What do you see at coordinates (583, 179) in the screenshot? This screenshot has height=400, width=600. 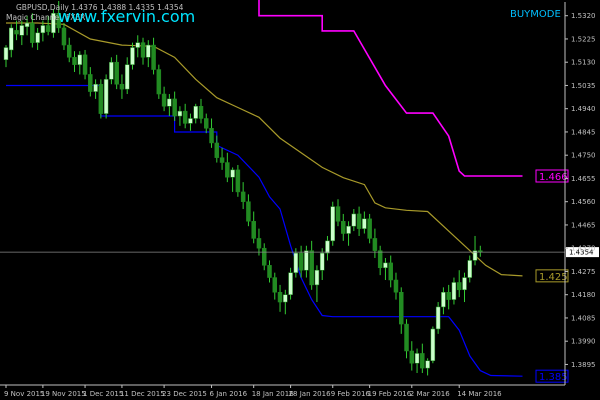 I see `y-tick-label: 1.4655` at bounding box center [583, 179].